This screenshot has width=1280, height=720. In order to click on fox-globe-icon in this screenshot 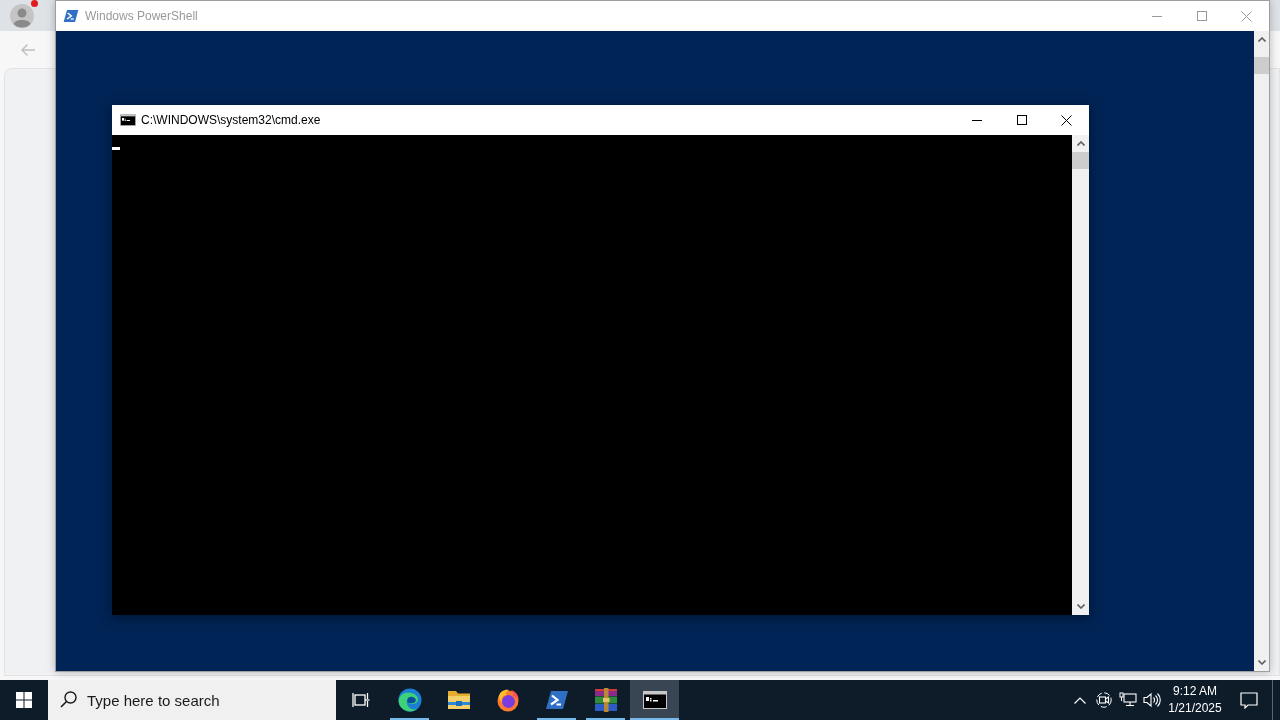, I will do `click(507, 700)`.